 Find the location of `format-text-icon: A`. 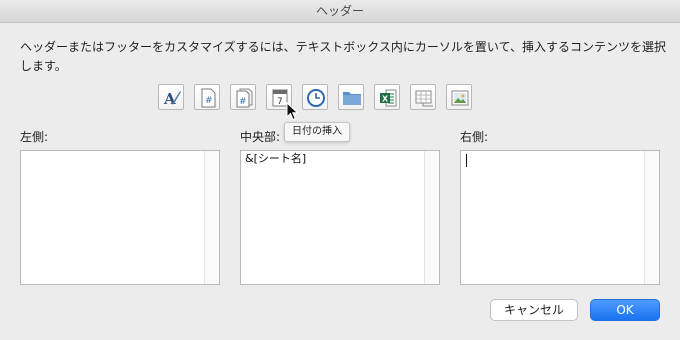

format-text-icon: A is located at coordinates (172, 99).